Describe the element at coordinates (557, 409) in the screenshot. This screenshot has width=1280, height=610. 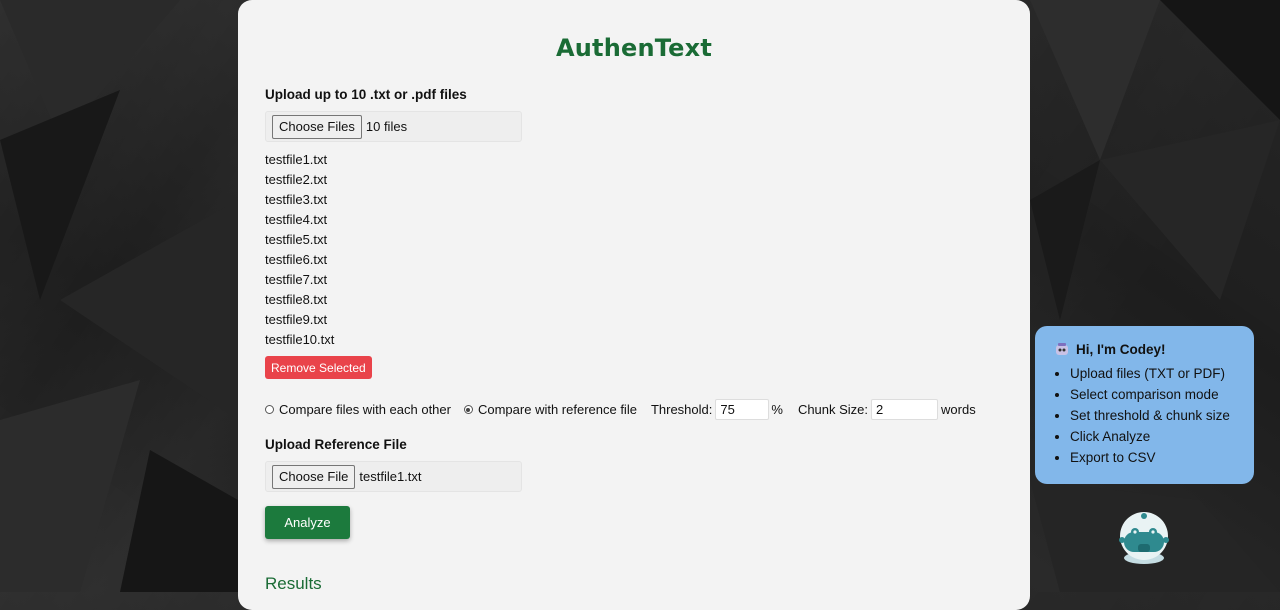
I see `radio-label-reference: Compare with reference file` at that location.